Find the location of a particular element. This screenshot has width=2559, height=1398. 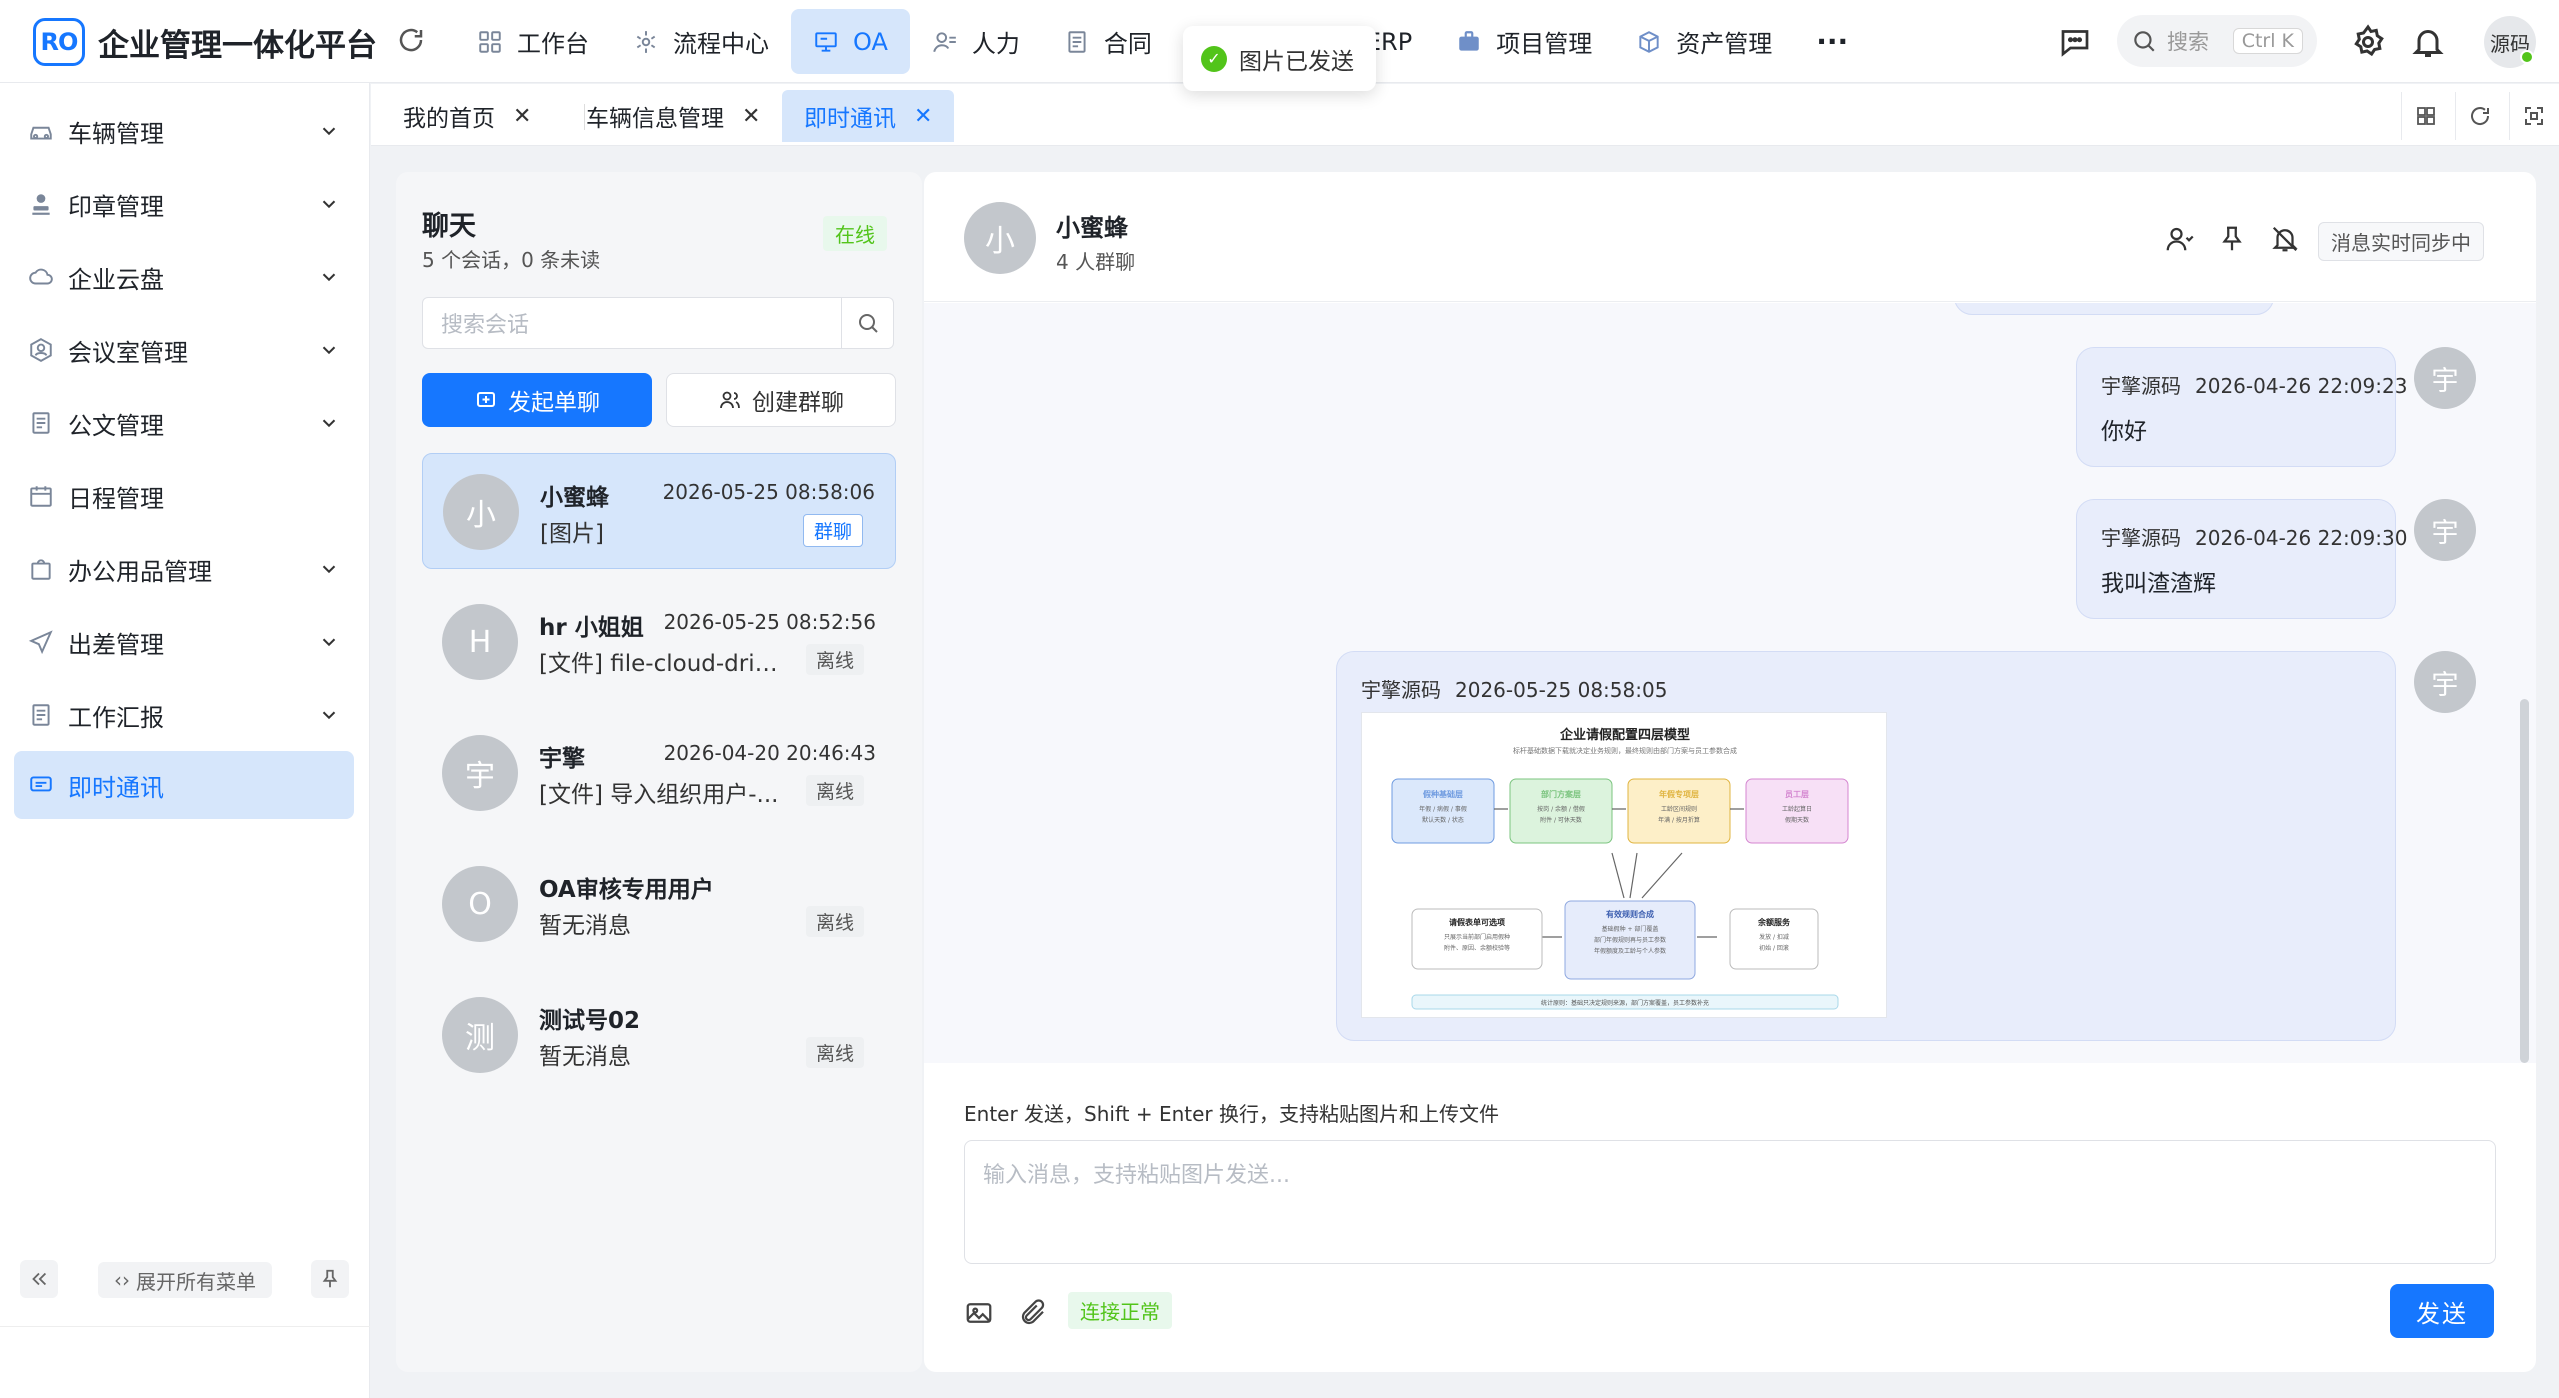

conversation-item: 测 测试号02 暂无消息 离线 is located at coordinates (659, 1035).